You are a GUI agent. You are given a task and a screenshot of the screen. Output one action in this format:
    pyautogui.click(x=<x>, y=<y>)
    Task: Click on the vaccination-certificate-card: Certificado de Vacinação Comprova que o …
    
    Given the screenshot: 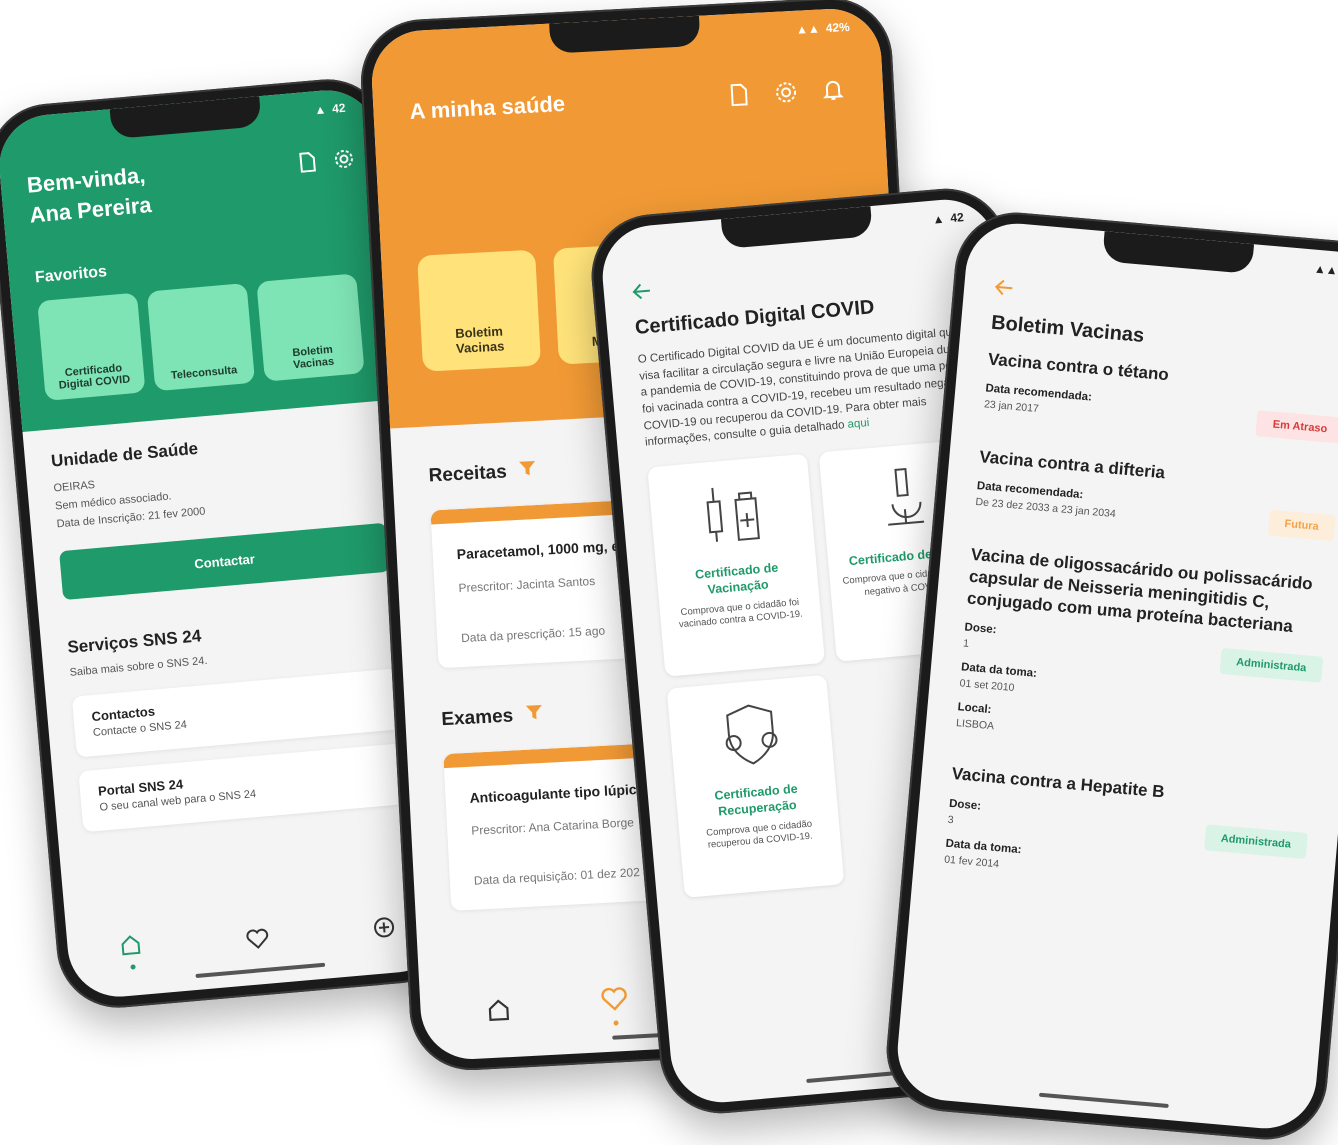 What is the action you would take?
    pyautogui.click(x=736, y=565)
    